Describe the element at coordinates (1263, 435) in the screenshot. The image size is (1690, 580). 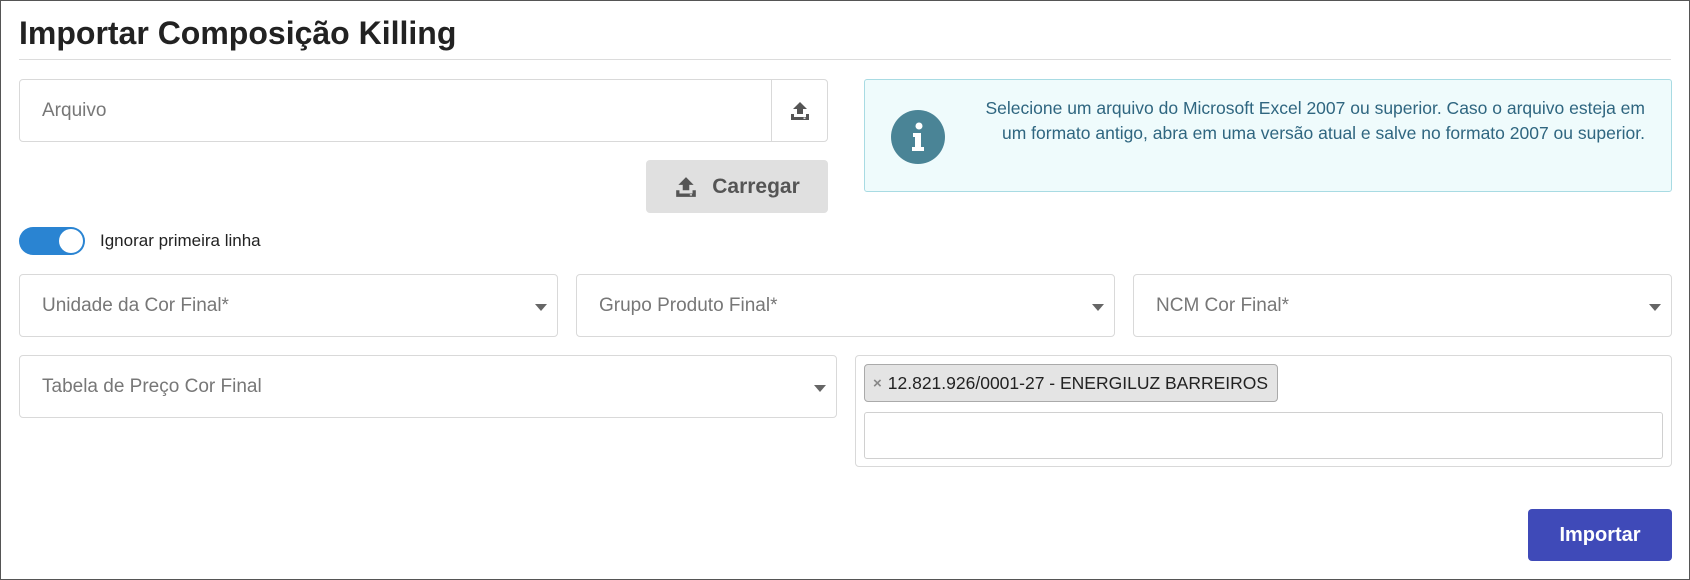
I see `multiselect-search-input` at that location.